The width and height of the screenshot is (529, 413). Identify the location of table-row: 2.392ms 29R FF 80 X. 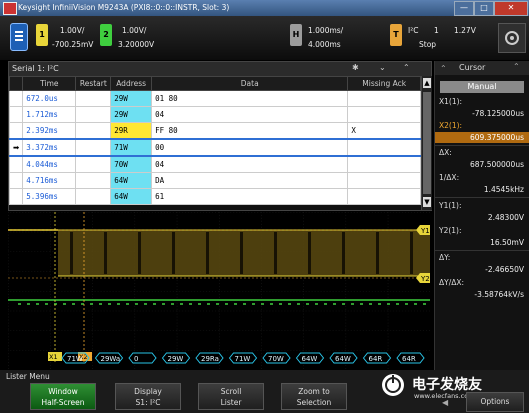
(214, 131).